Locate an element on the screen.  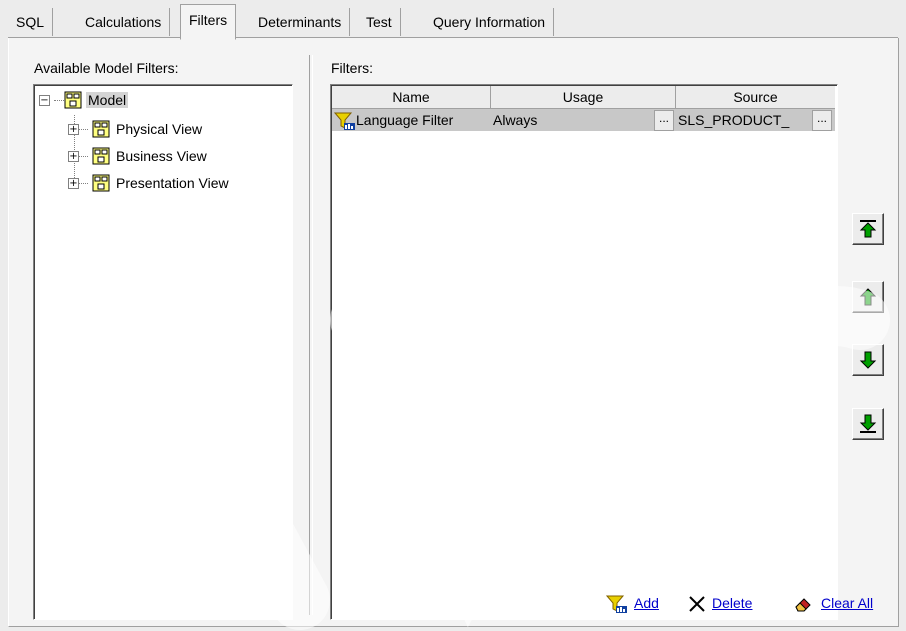
tree-item-model: Model is located at coordinates (107, 100).